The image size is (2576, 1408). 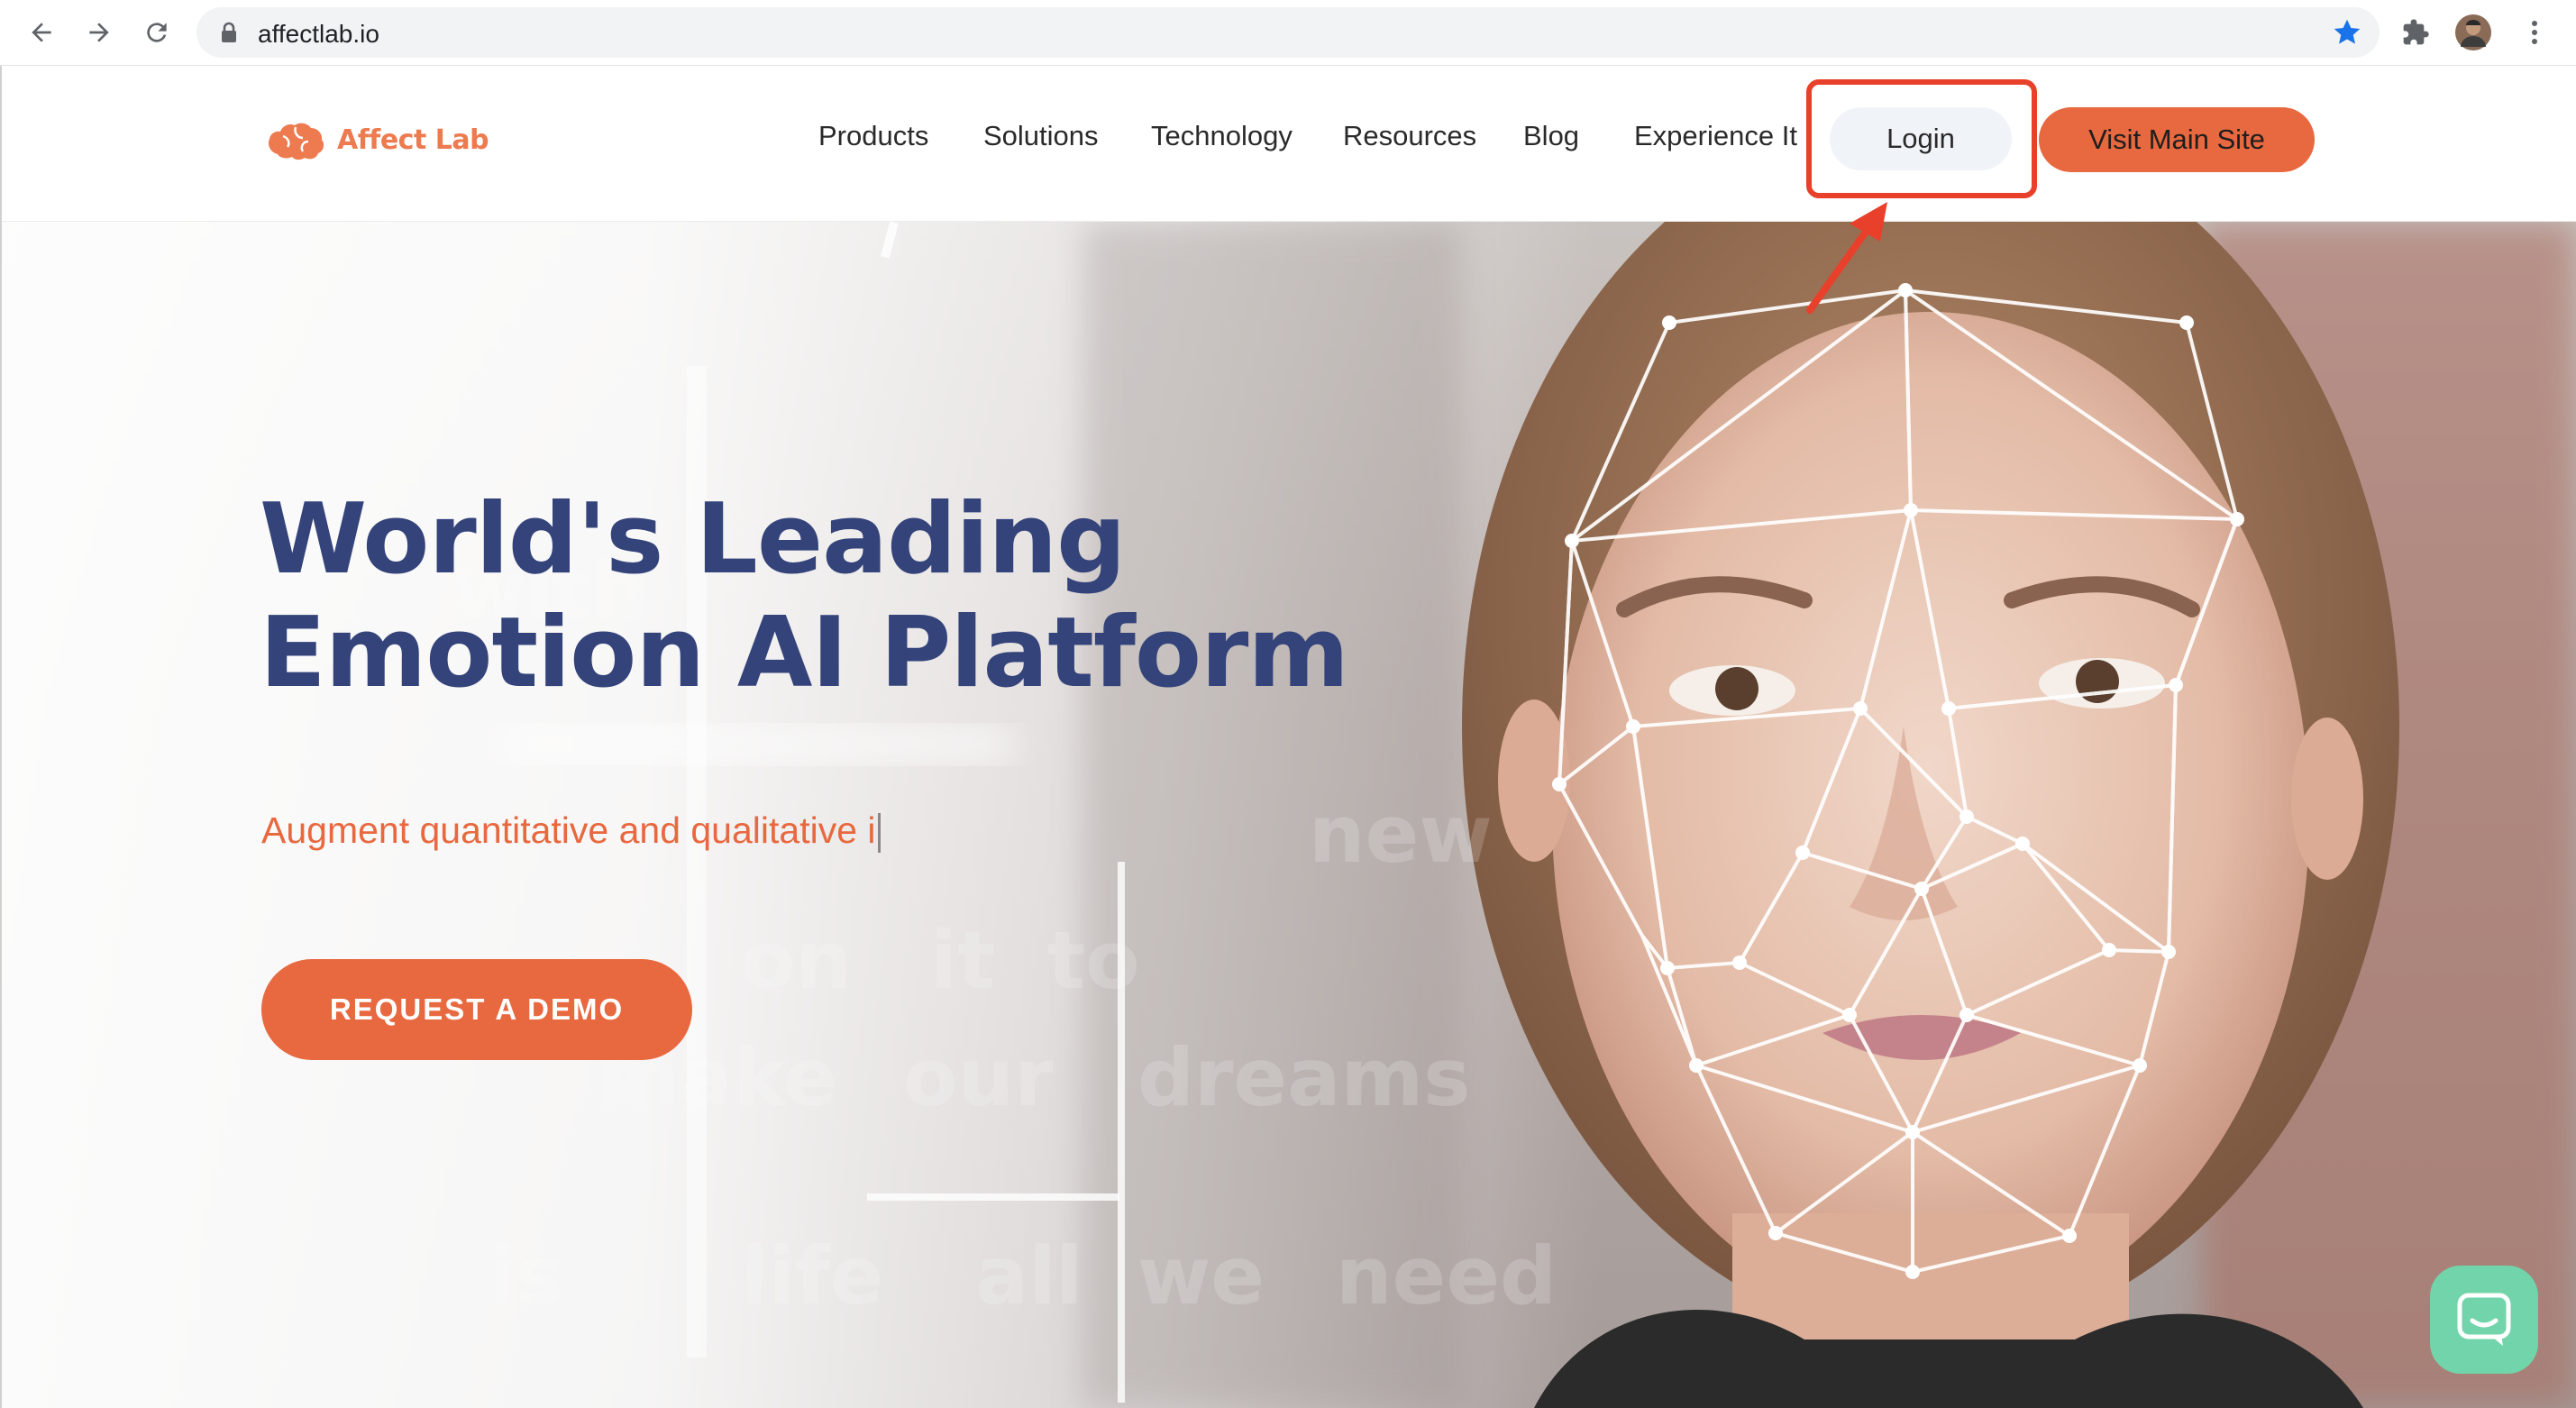 What do you see at coordinates (879, 833) in the screenshot?
I see `typing-caret` at bounding box center [879, 833].